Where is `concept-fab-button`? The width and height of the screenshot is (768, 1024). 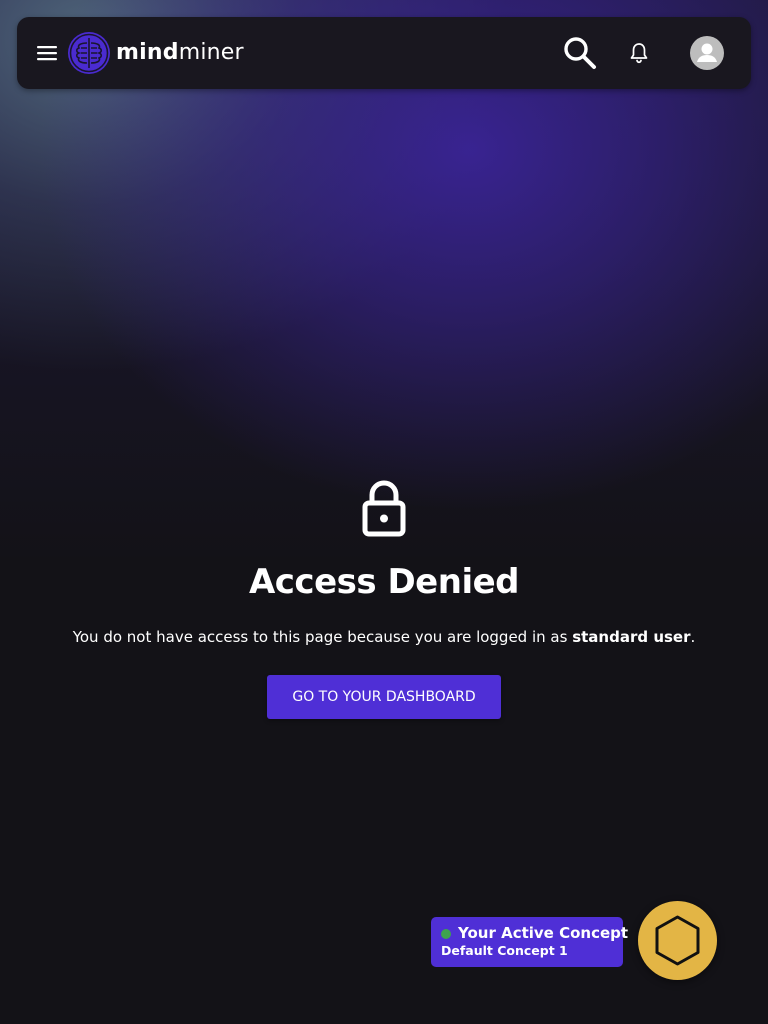
concept-fab-button is located at coordinates (677, 940).